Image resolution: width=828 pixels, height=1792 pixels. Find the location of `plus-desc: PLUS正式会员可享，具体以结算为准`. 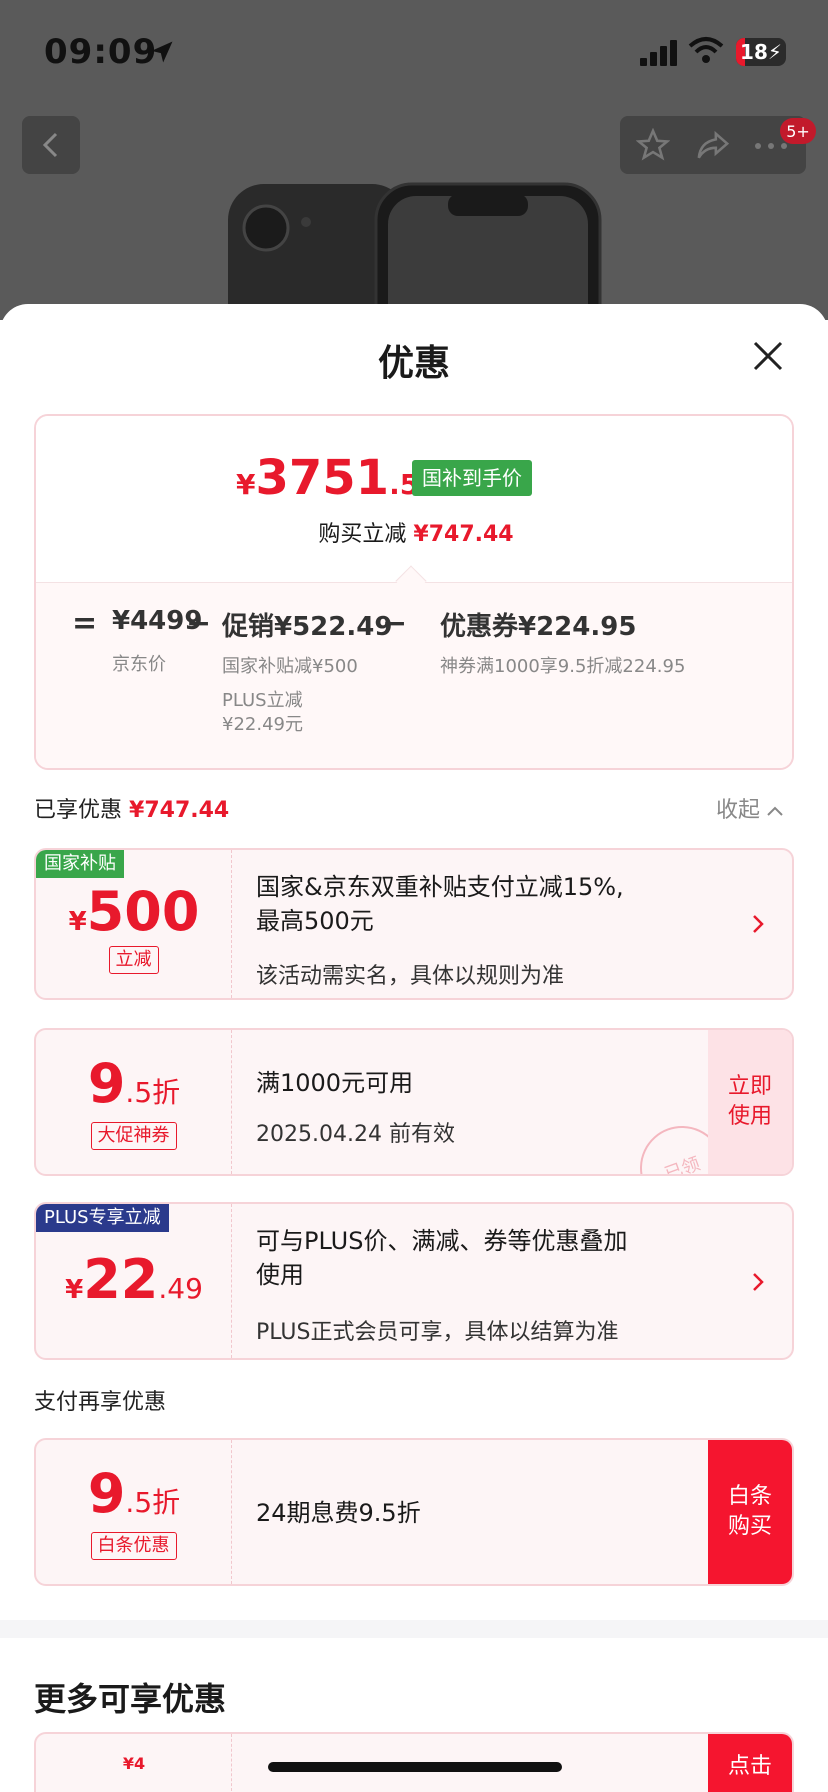

plus-desc: PLUS正式会员可享，具体以结算为准 is located at coordinates (437, 1332).